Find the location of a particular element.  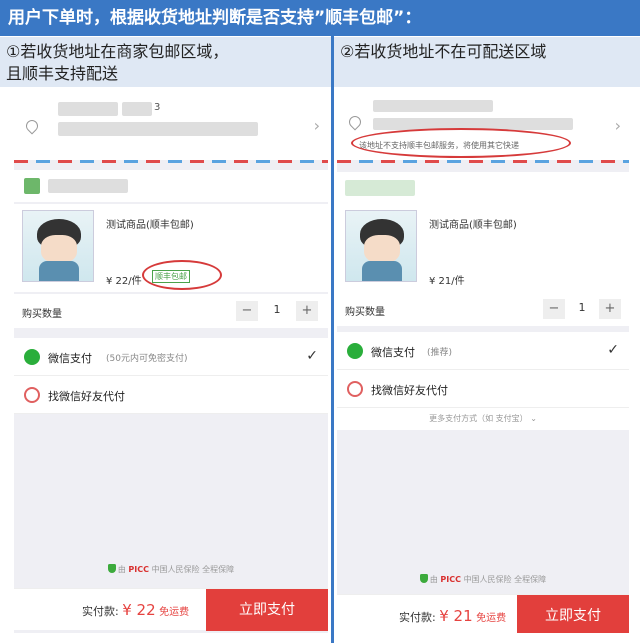

right-column-title: ②若收货地址不在可配送区域 is located at coordinates (443, 51).